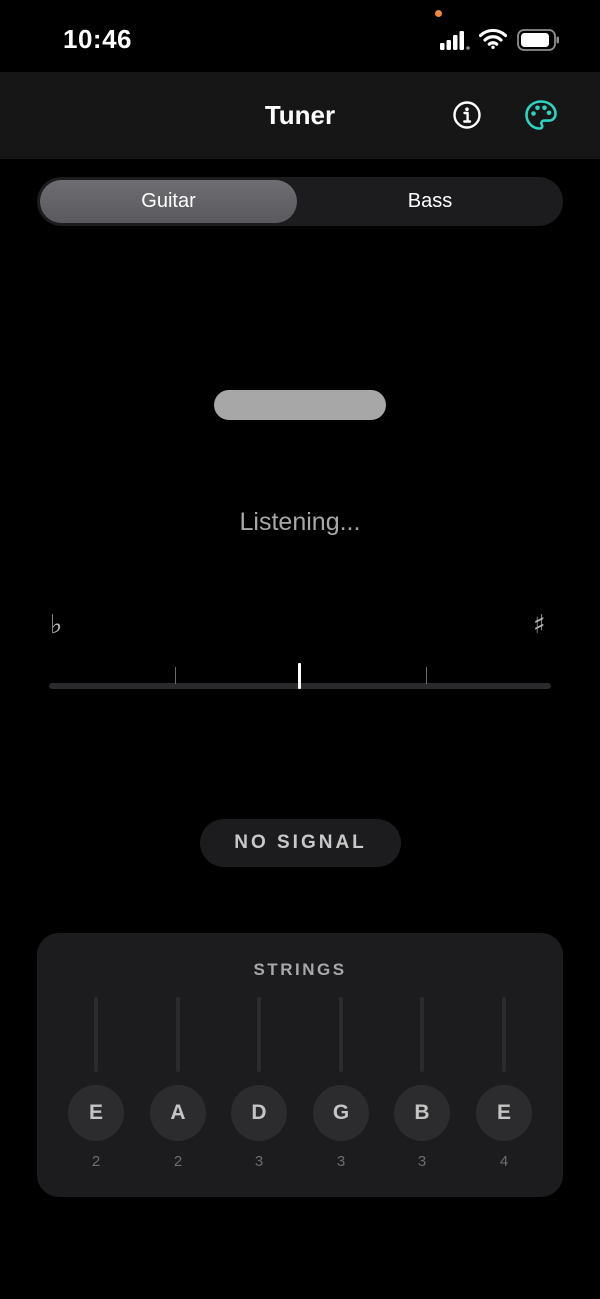 The height and width of the screenshot is (1299, 600). Describe the element at coordinates (300, 405) in the screenshot. I see `note-placeholder-pill` at that location.